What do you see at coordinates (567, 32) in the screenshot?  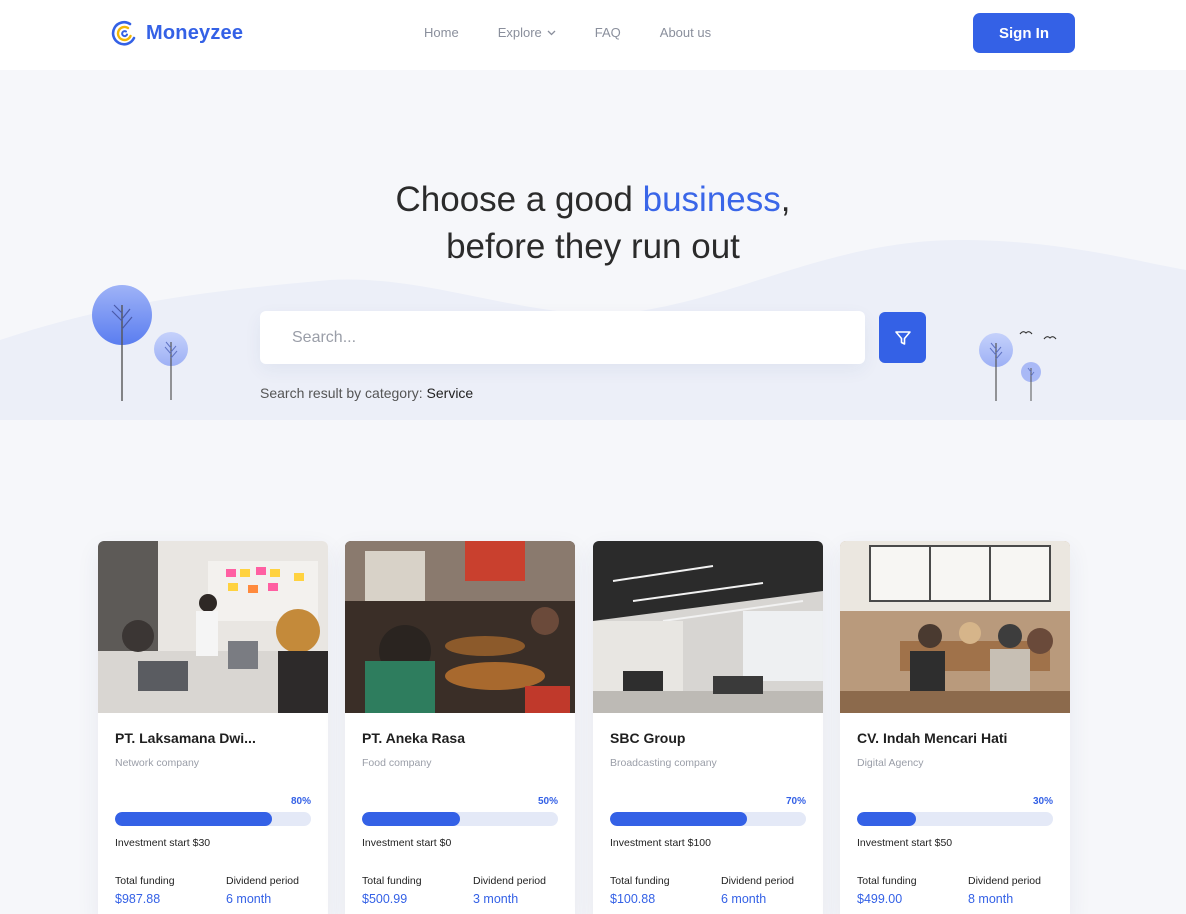 I see `main-nav: Home Explore FAQ About us` at bounding box center [567, 32].